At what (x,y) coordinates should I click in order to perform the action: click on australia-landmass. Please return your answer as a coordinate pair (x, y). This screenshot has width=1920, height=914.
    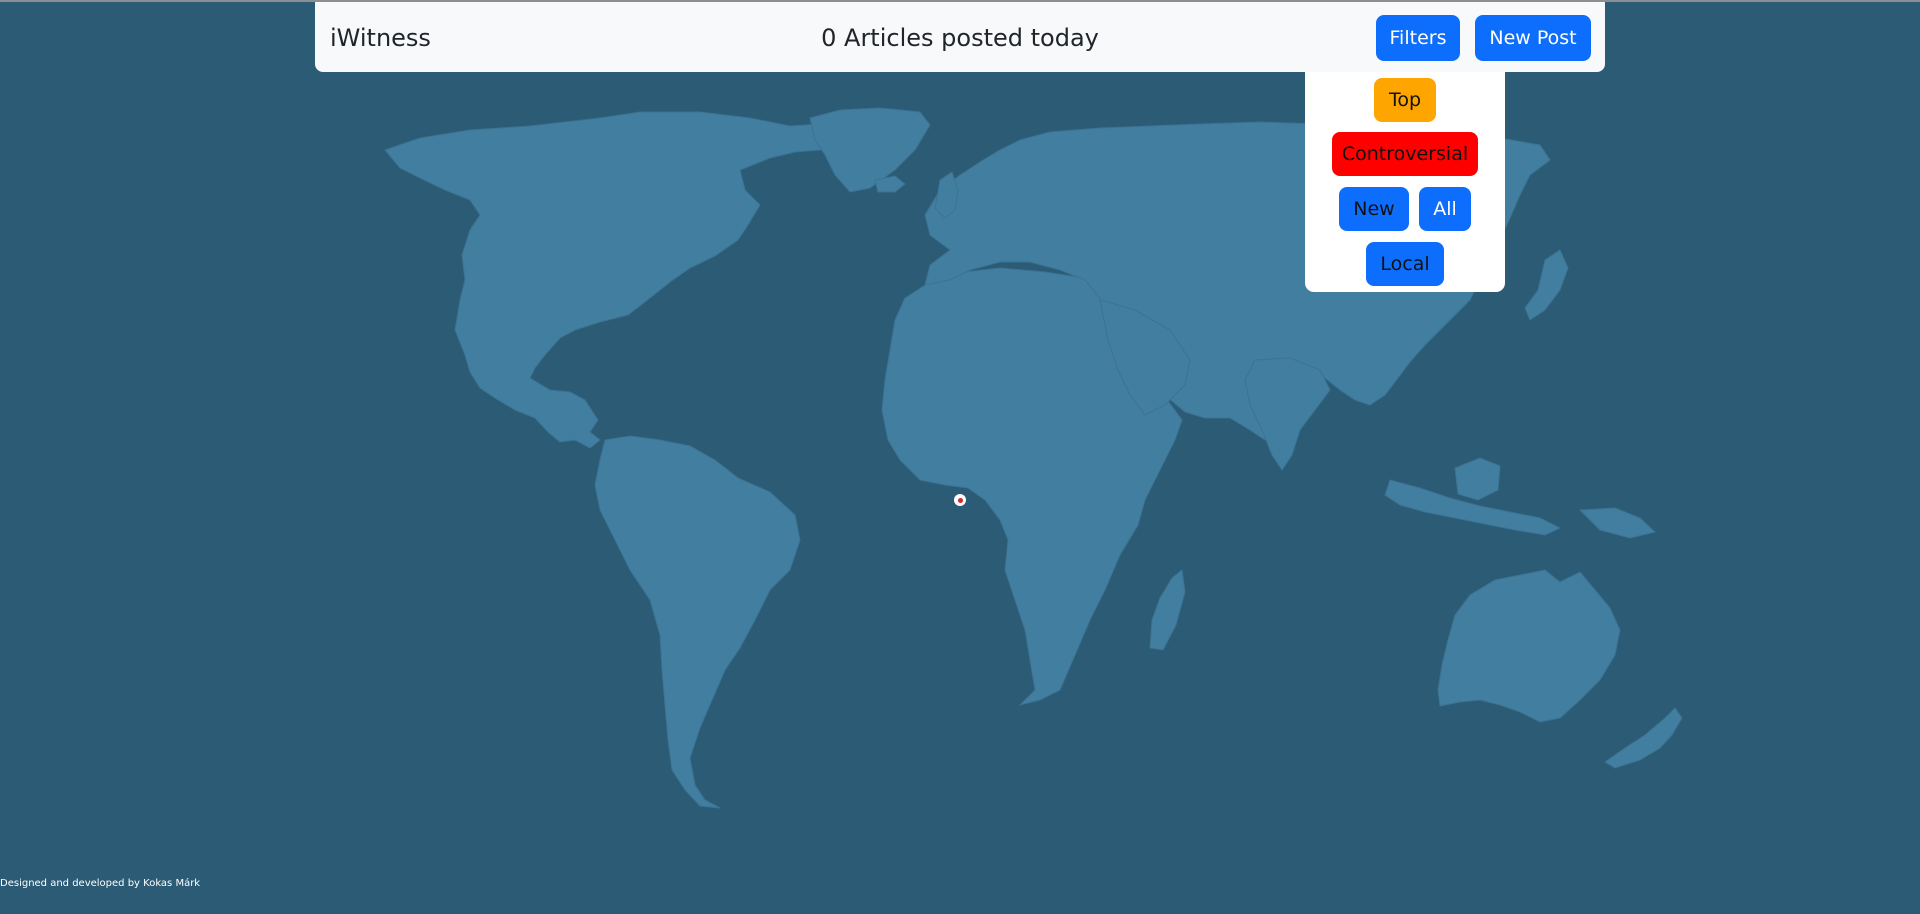
    Looking at the image, I should click on (1529, 646).